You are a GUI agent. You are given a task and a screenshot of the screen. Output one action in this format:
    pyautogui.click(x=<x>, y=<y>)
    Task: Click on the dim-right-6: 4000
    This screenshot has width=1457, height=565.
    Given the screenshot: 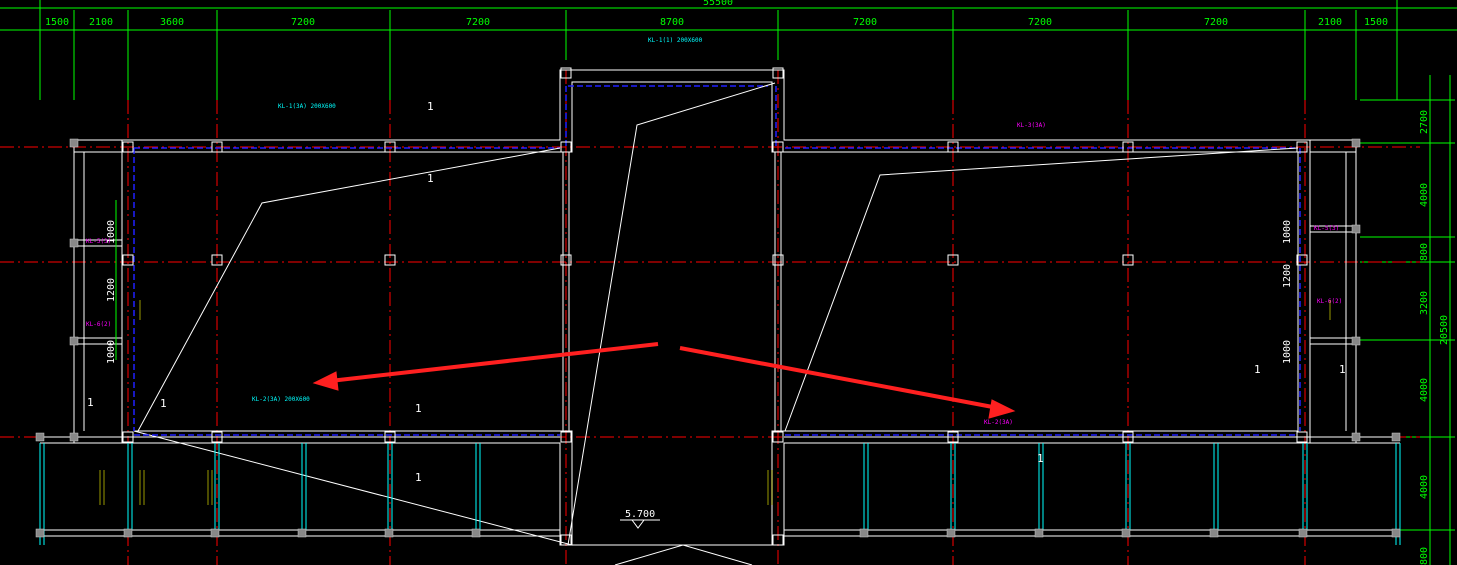 What is the action you would take?
    pyautogui.click(x=1424, y=487)
    